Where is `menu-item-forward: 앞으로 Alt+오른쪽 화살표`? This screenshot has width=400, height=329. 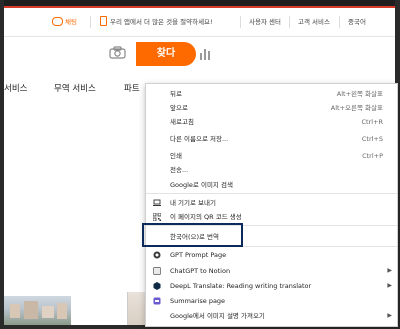
menu-item-forward: 앞으로 Alt+오른쪽 화살표 is located at coordinates (271, 108).